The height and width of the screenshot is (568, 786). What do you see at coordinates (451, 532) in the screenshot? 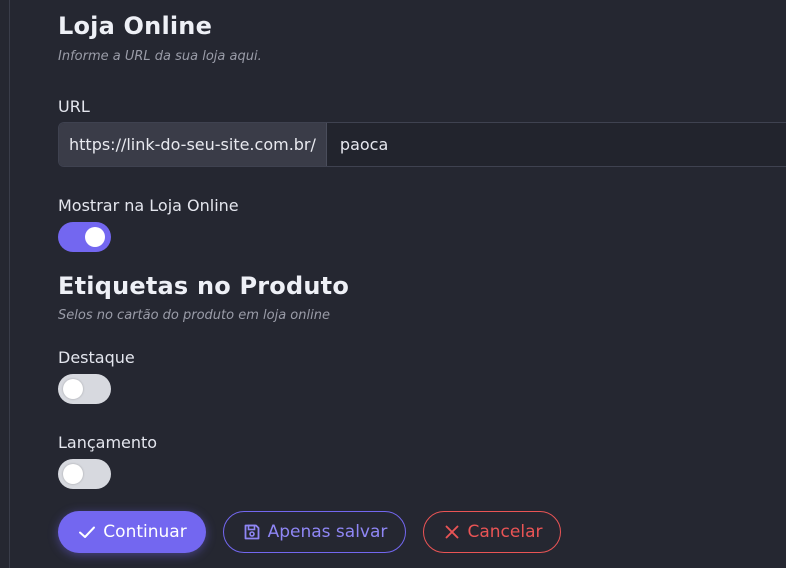
I see `close-icon` at bounding box center [451, 532].